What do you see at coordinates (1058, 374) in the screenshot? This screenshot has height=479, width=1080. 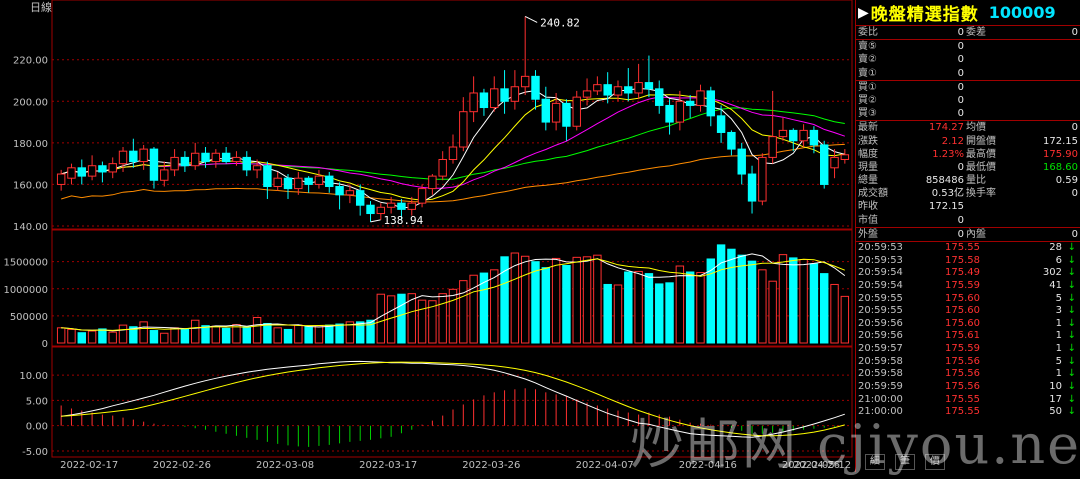 I see `tick-volume: 1` at bounding box center [1058, 374].